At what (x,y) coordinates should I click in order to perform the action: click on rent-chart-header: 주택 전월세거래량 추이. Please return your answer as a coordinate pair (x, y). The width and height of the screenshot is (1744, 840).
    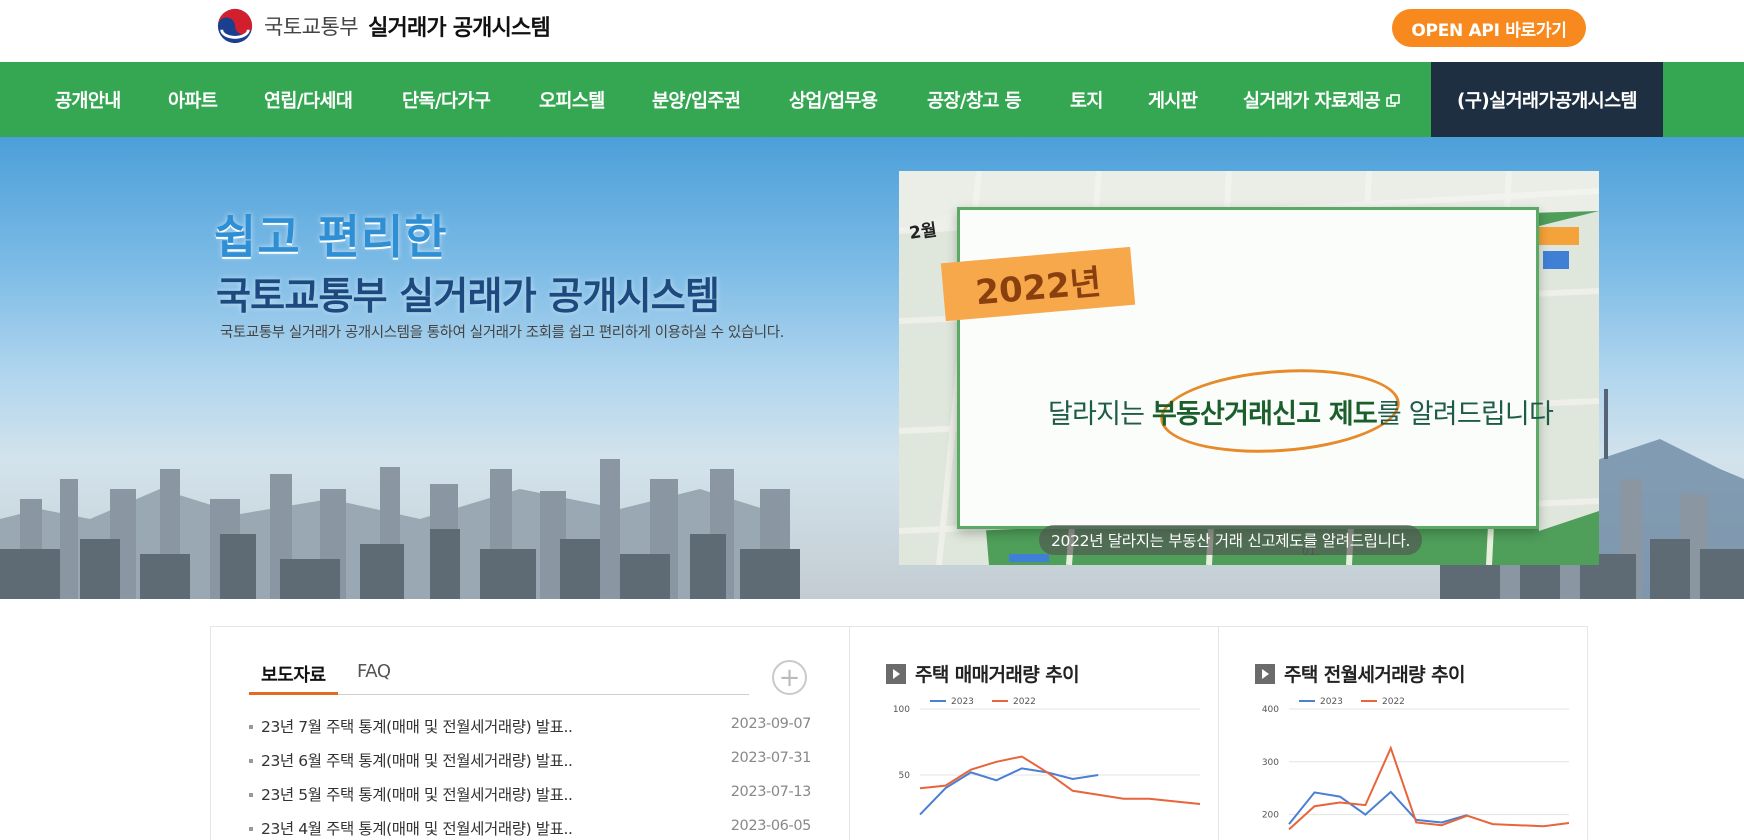
    Looking at the image, I should click on (1360, 673).